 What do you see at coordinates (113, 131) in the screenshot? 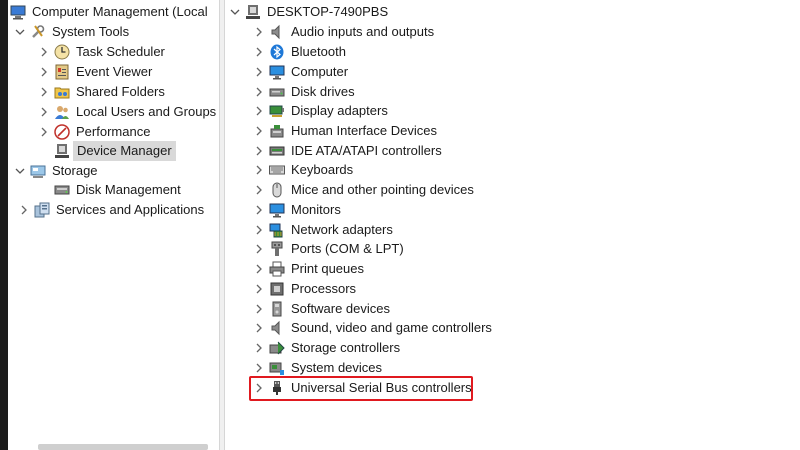
I see `tree-item-label: Performance` at bounding box center [113, 131].